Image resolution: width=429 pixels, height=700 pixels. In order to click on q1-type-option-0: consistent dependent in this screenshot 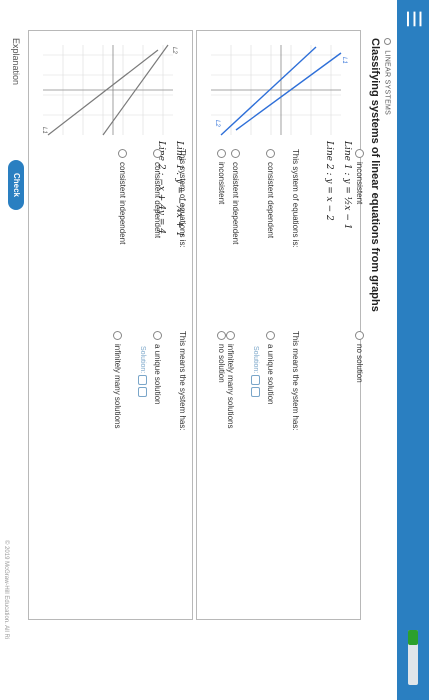, I will do `click(270, 193)`.